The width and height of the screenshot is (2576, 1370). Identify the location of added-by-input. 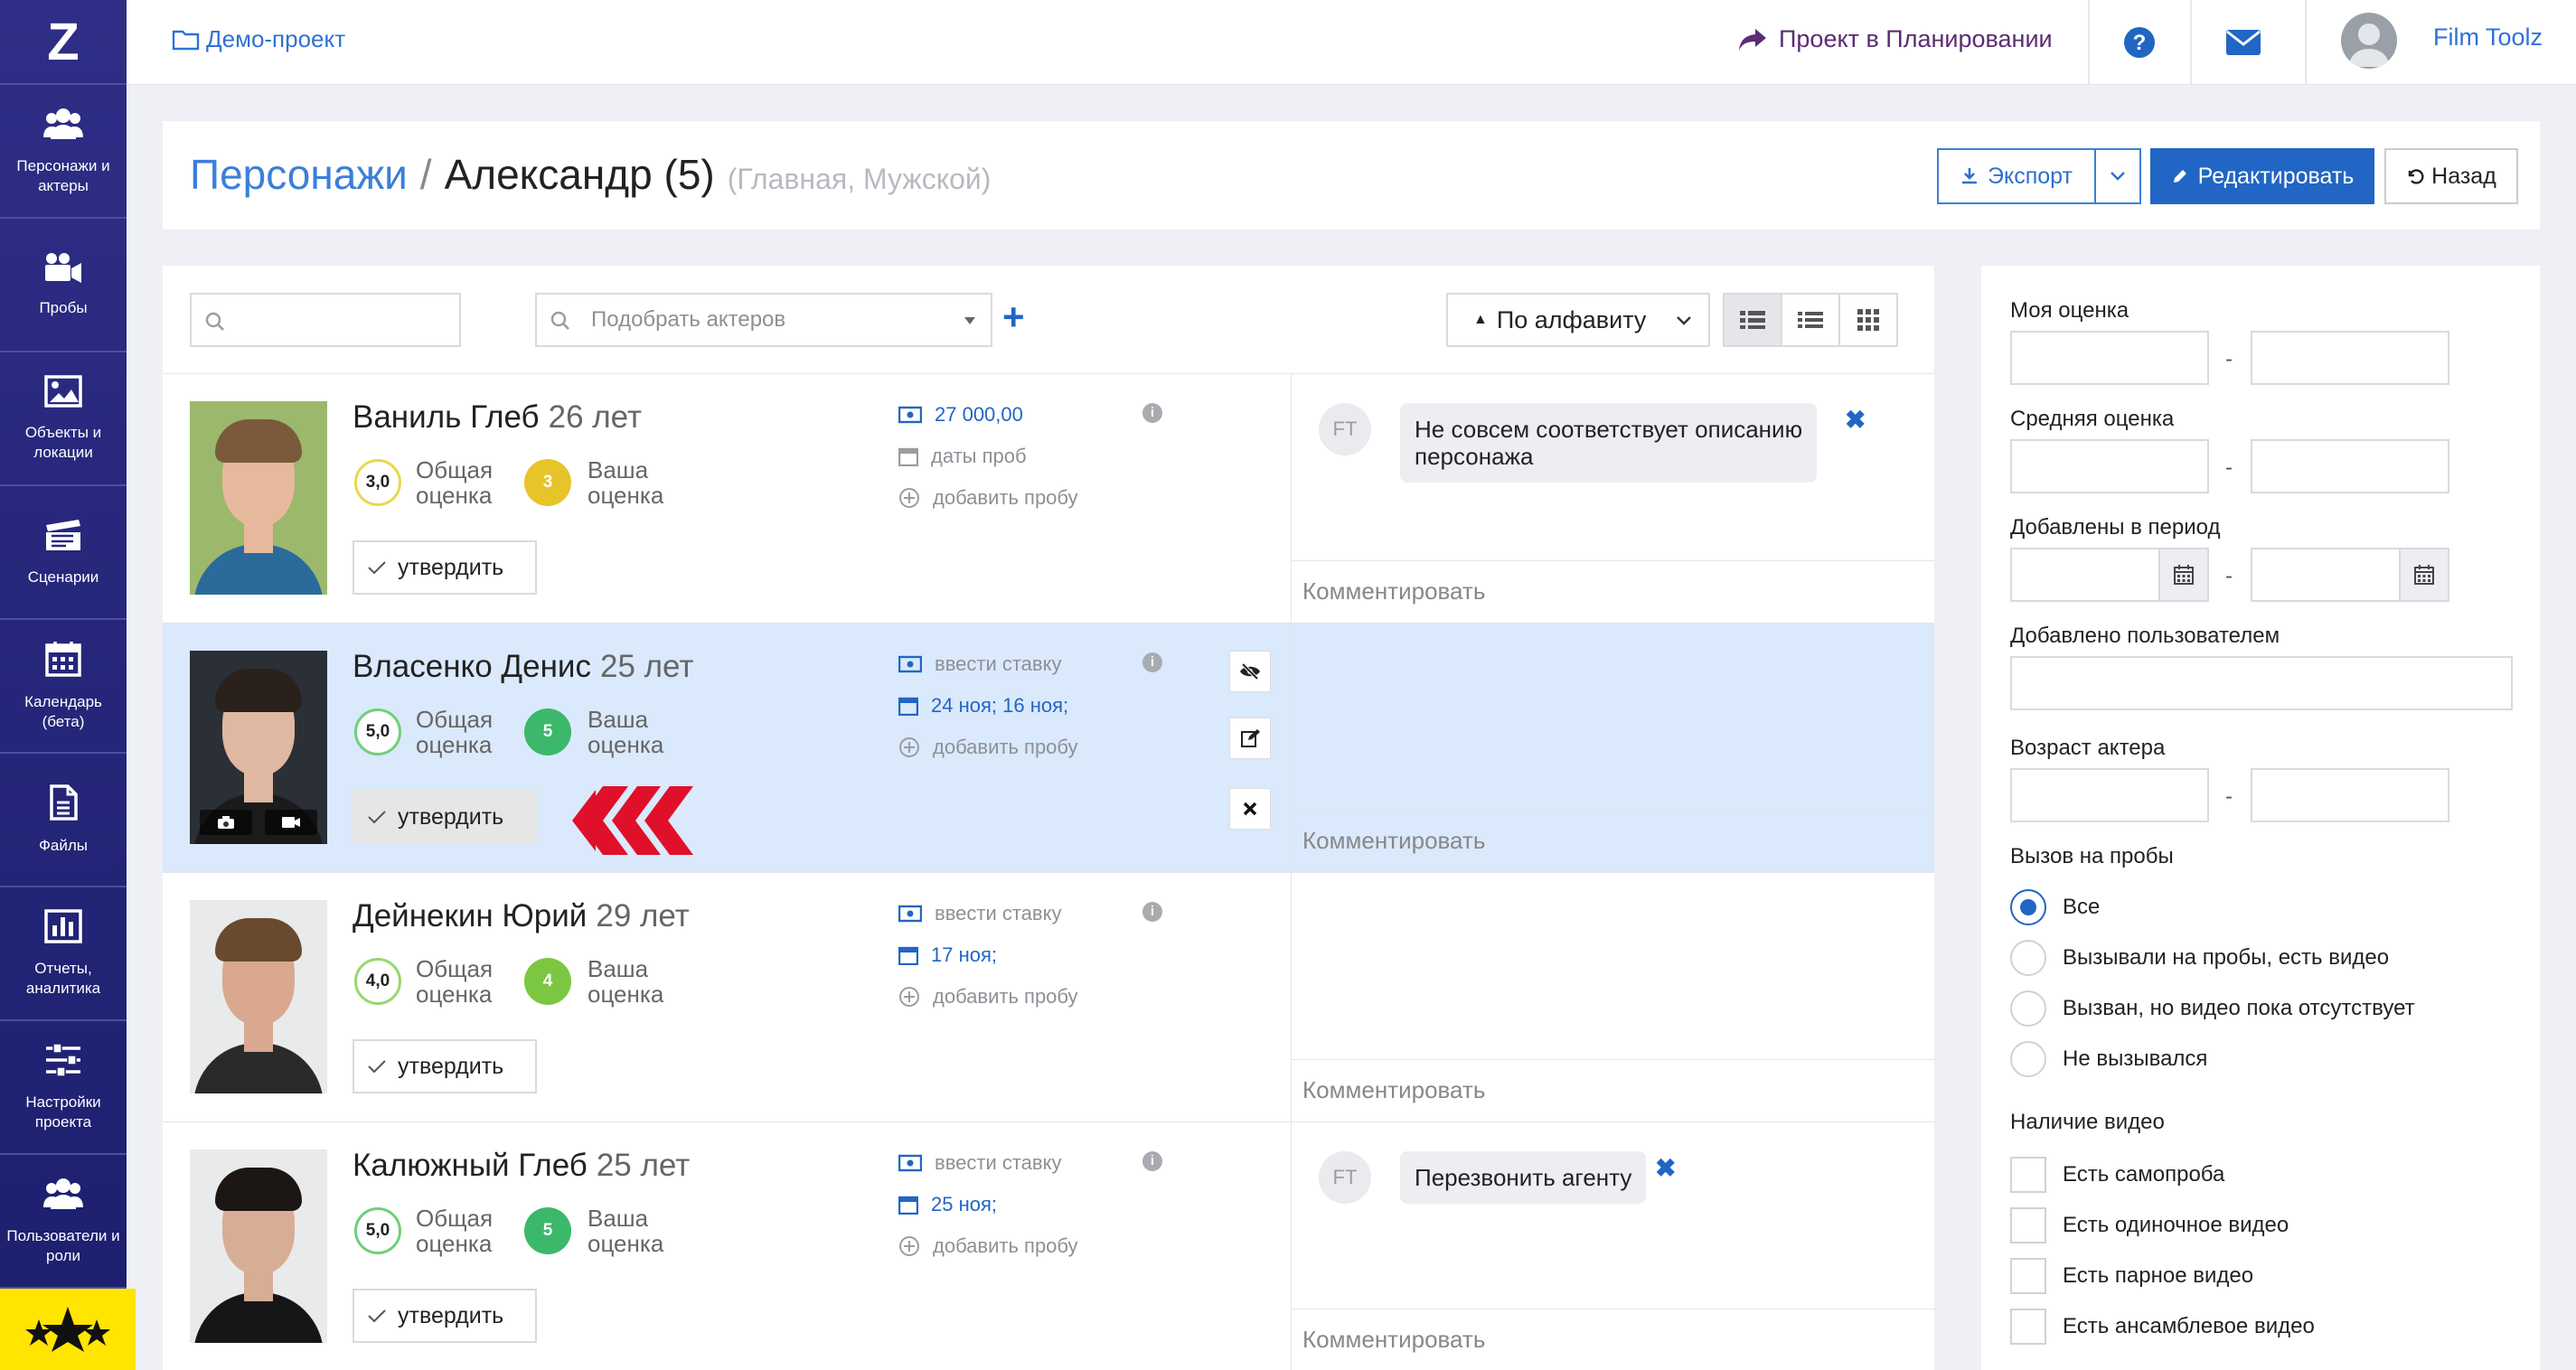
(2262, 683).